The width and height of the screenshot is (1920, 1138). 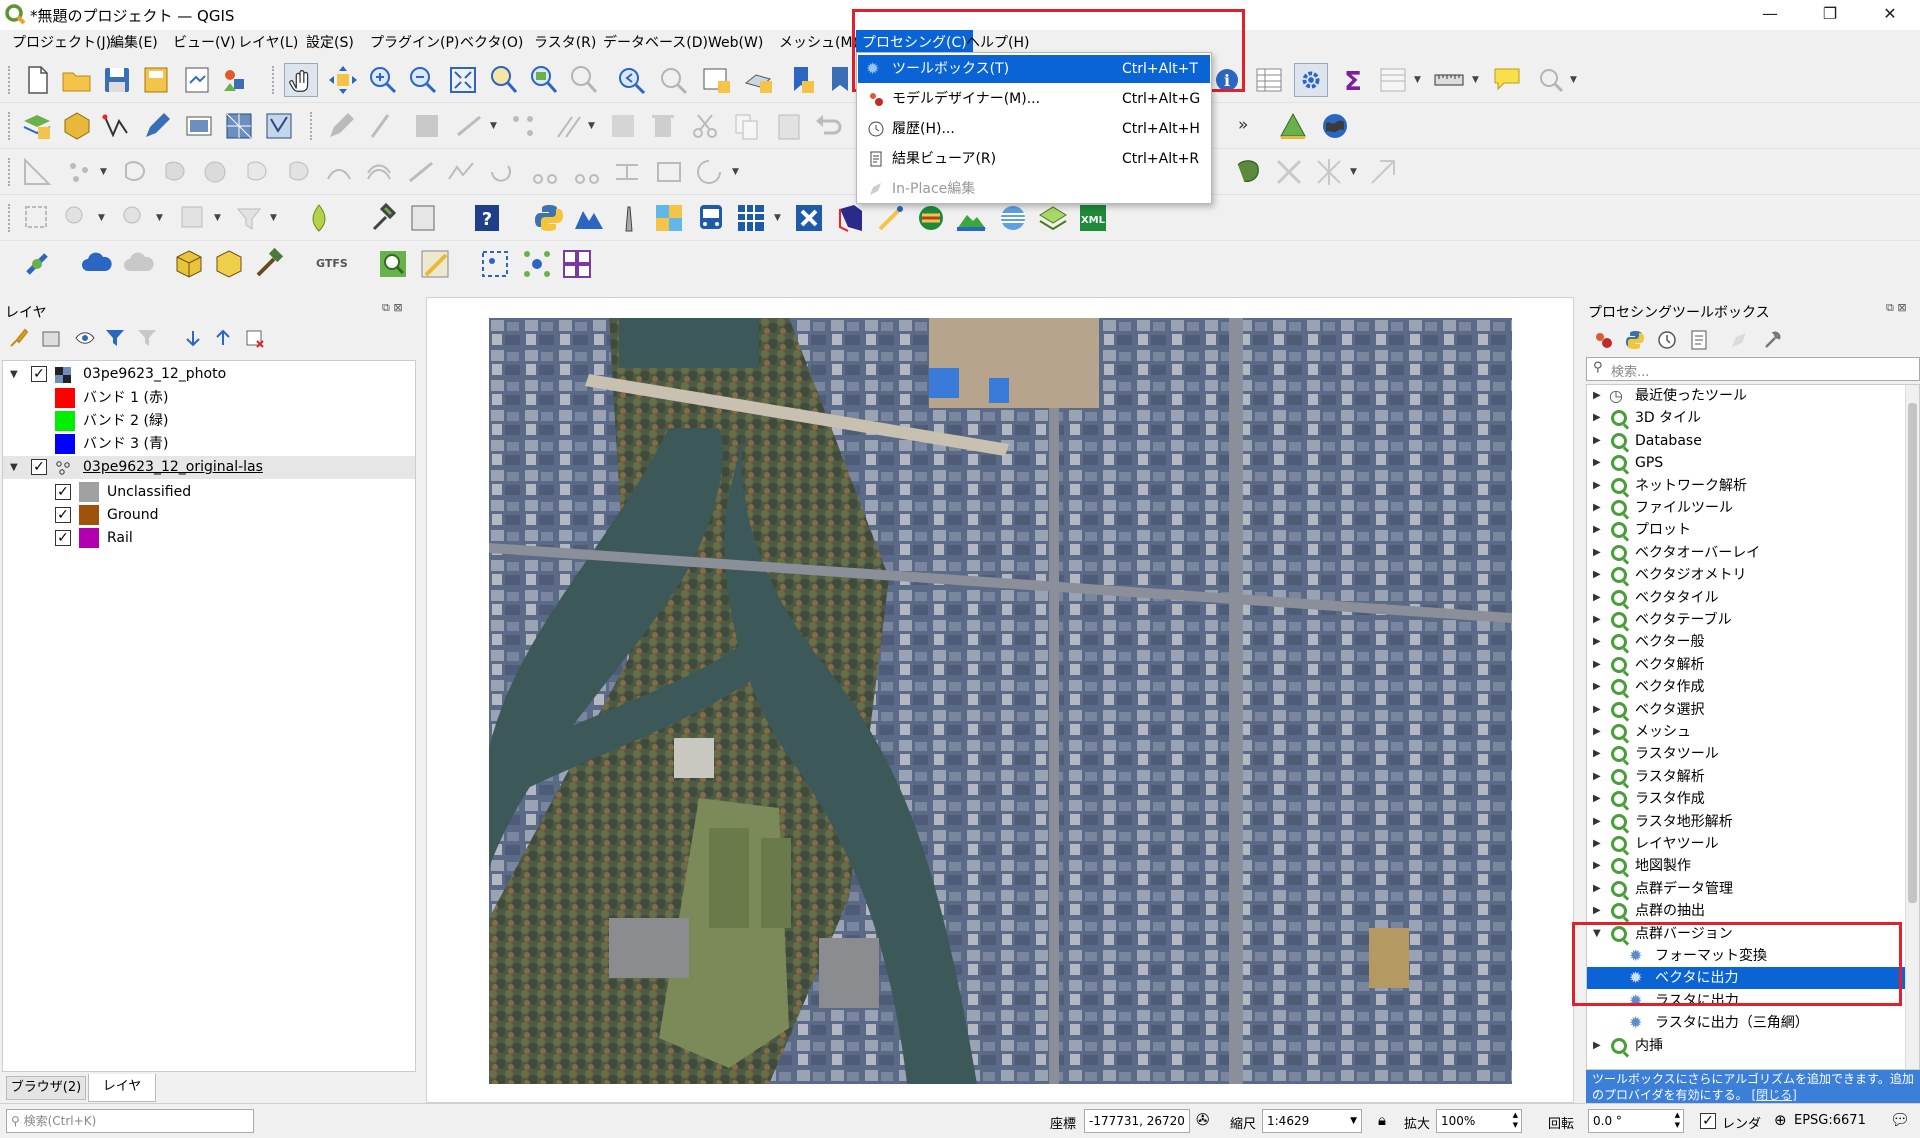 I want to click on locator-search-input: ⚲ 検索(Ctrl+K), so click(x=130, y=1121).